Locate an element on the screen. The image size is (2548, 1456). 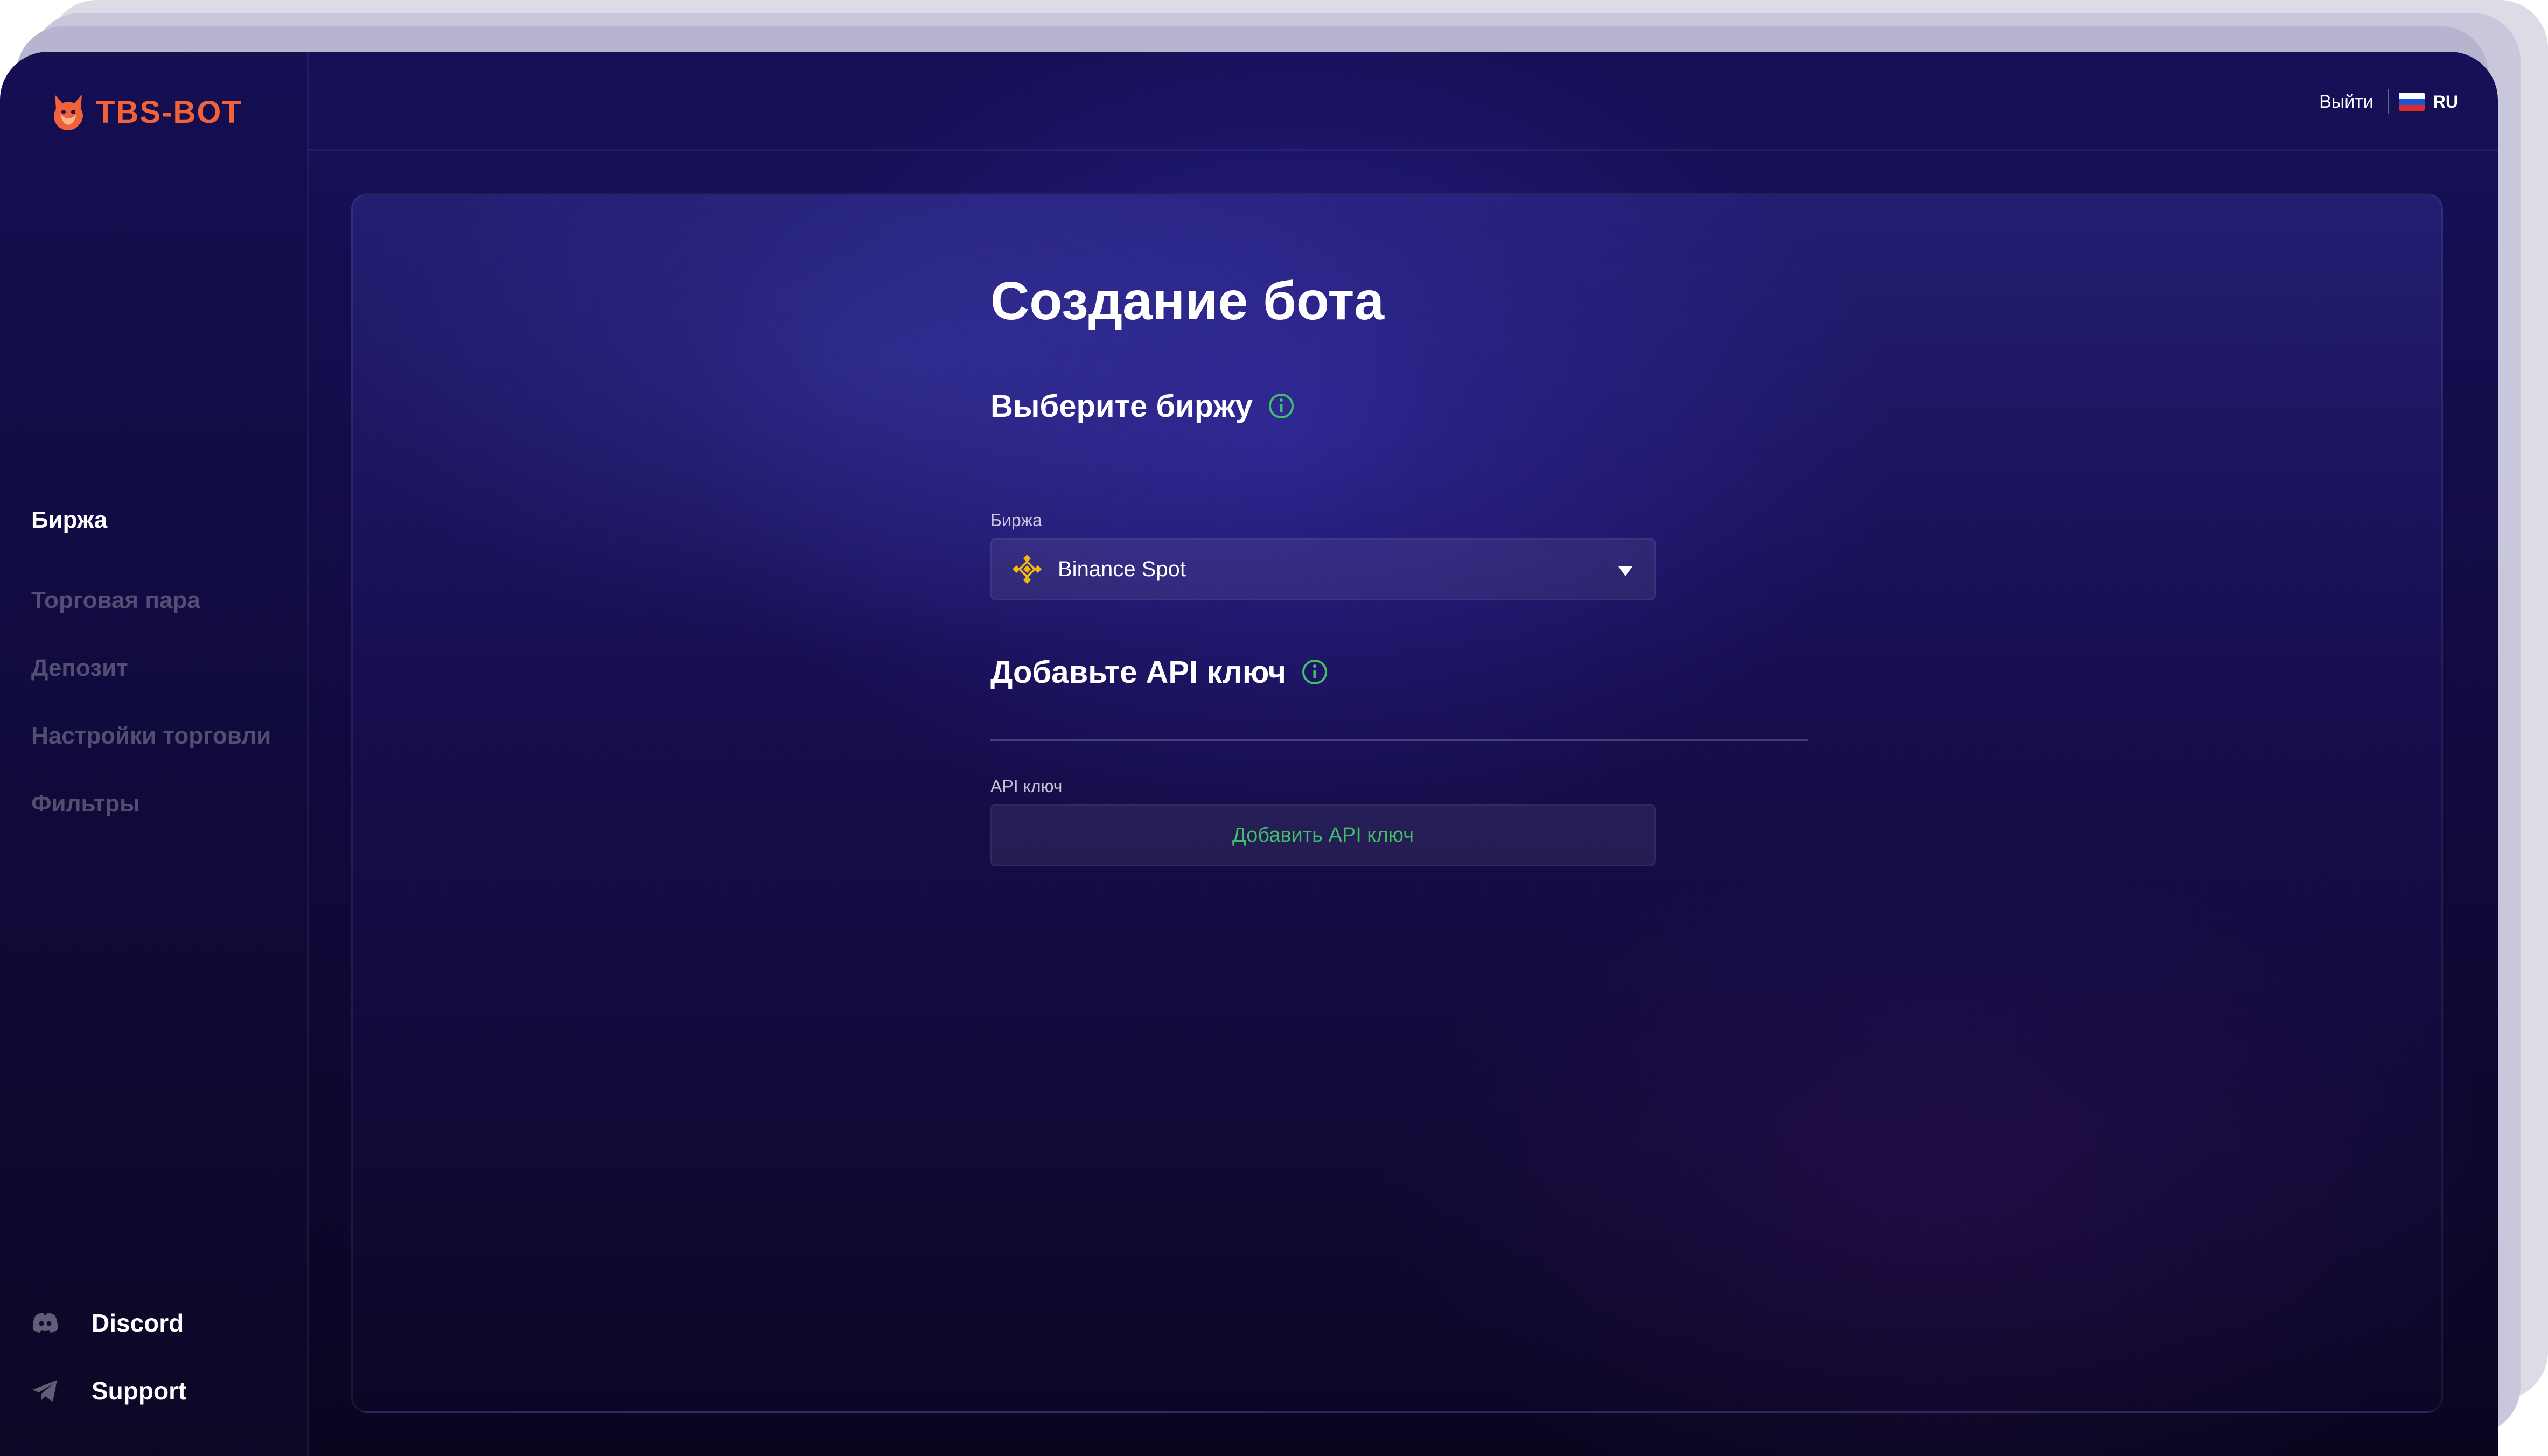
page-title: Создание бота is located at coordinates (1187, 301).